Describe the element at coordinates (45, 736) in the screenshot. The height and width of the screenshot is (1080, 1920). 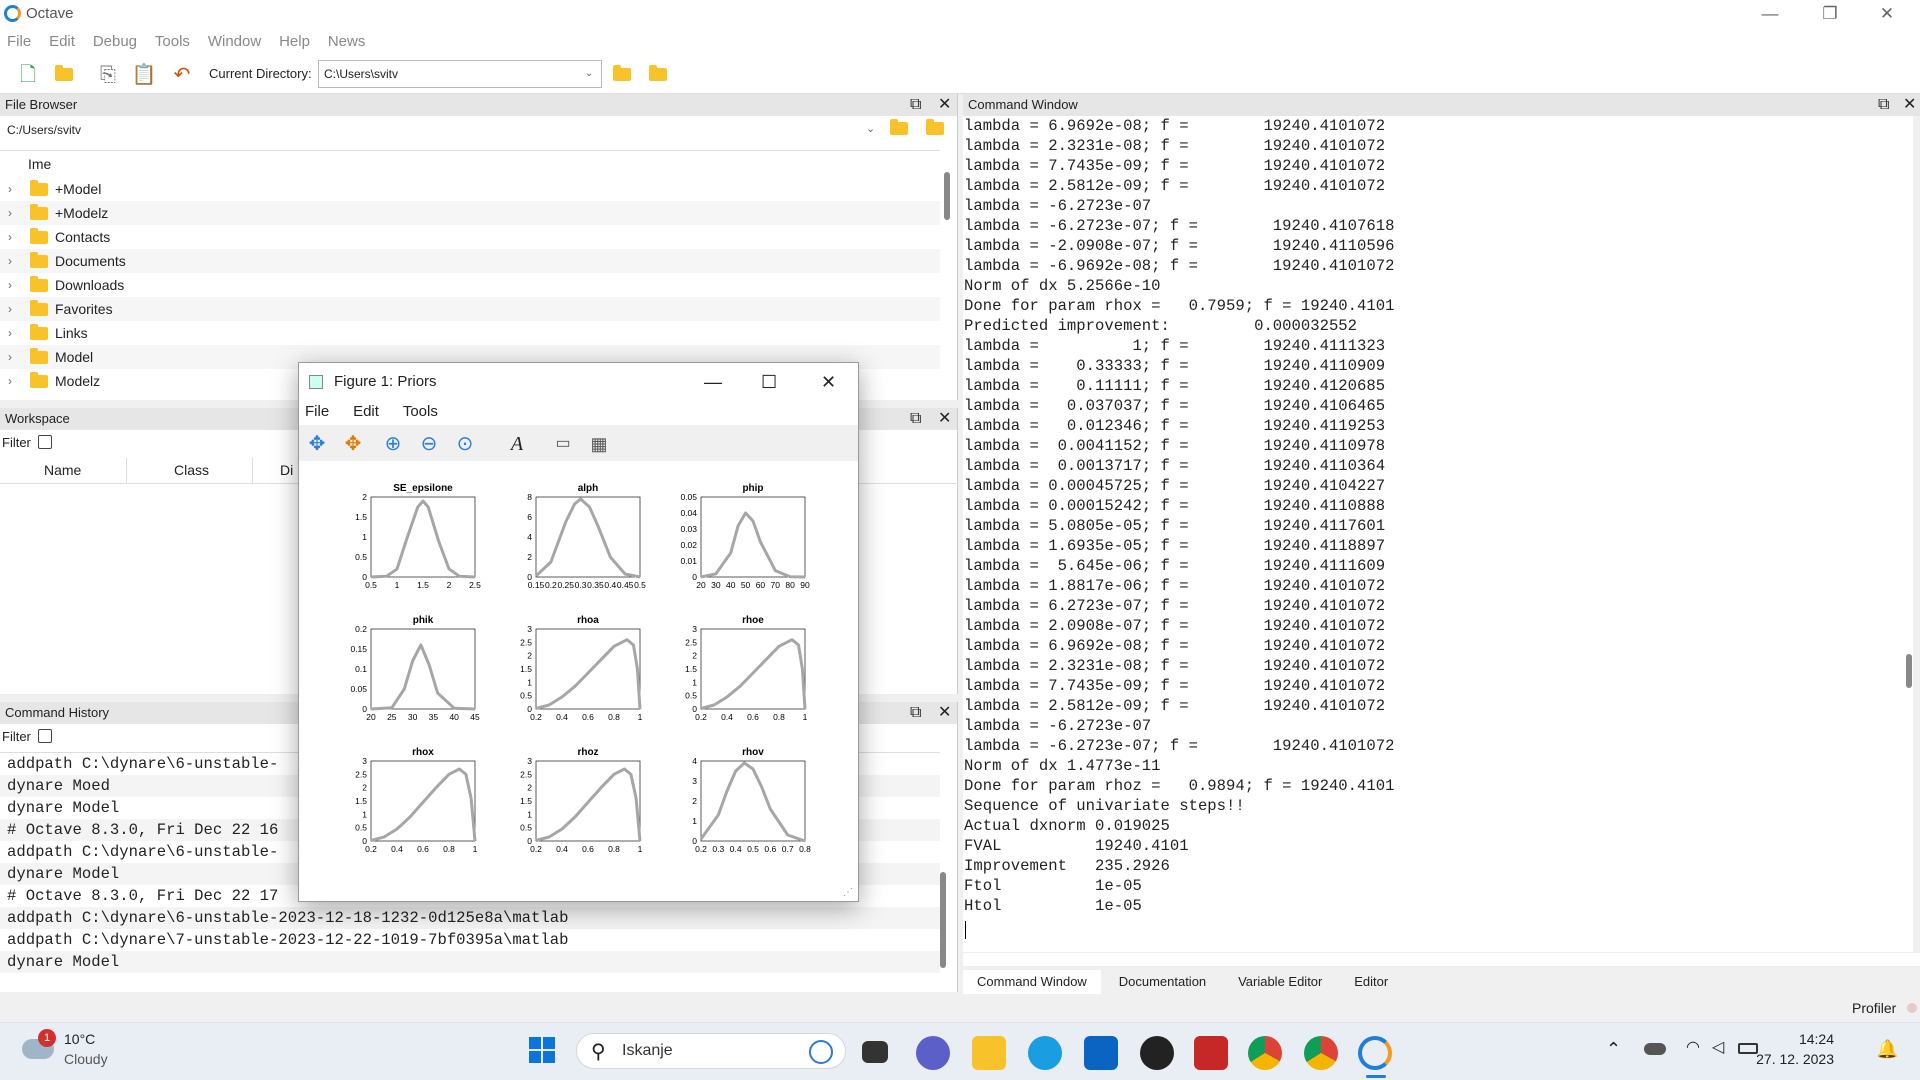
I see `history-filter-checkbox` at that location.